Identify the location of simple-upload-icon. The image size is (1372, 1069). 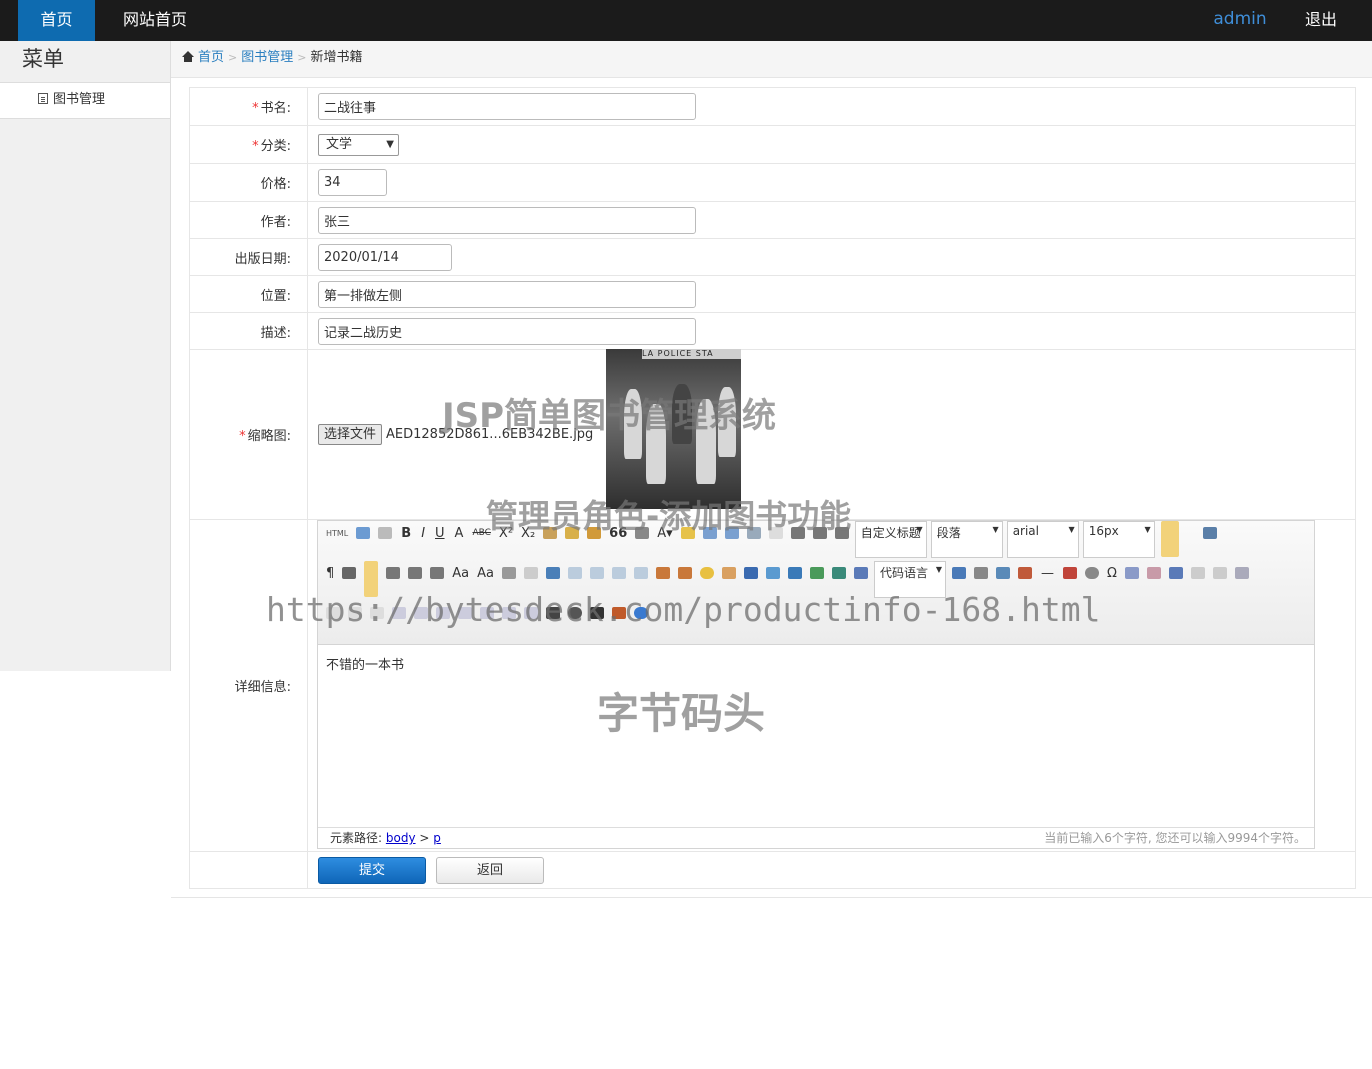
(663, 573).